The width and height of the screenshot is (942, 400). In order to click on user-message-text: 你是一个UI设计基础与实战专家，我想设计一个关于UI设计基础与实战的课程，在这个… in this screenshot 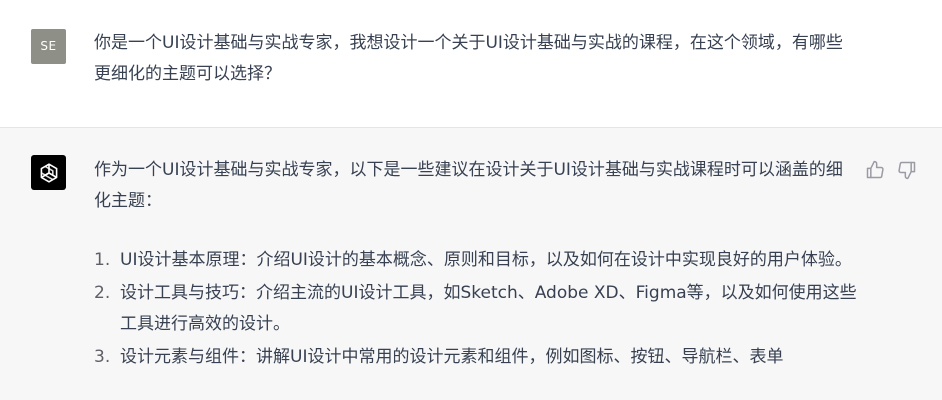, I will do `click(468, 58)`.